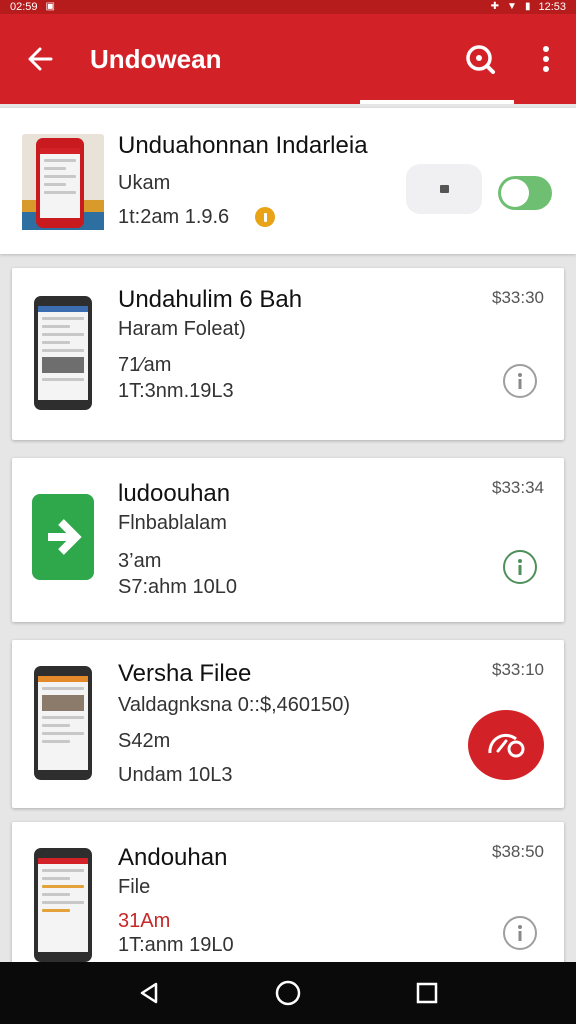  Describe the element at coordinates (518, 297) in the screenshot. I see `item-price: $33:30` at that location.